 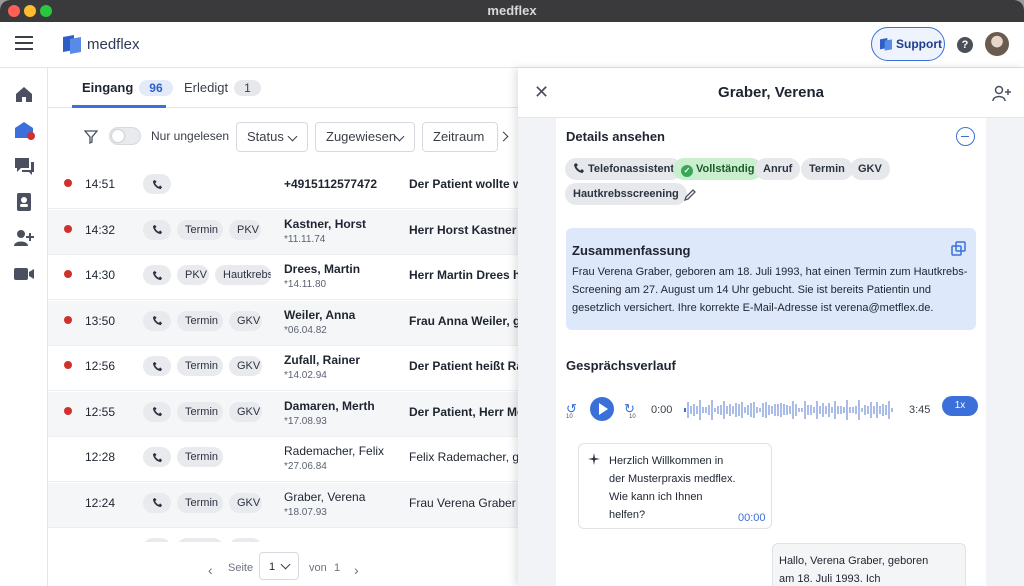 What do you see at coordinates (100, 184) in the screenshot?
I see `row-time: 14:51` at bounding box center [100, 184].